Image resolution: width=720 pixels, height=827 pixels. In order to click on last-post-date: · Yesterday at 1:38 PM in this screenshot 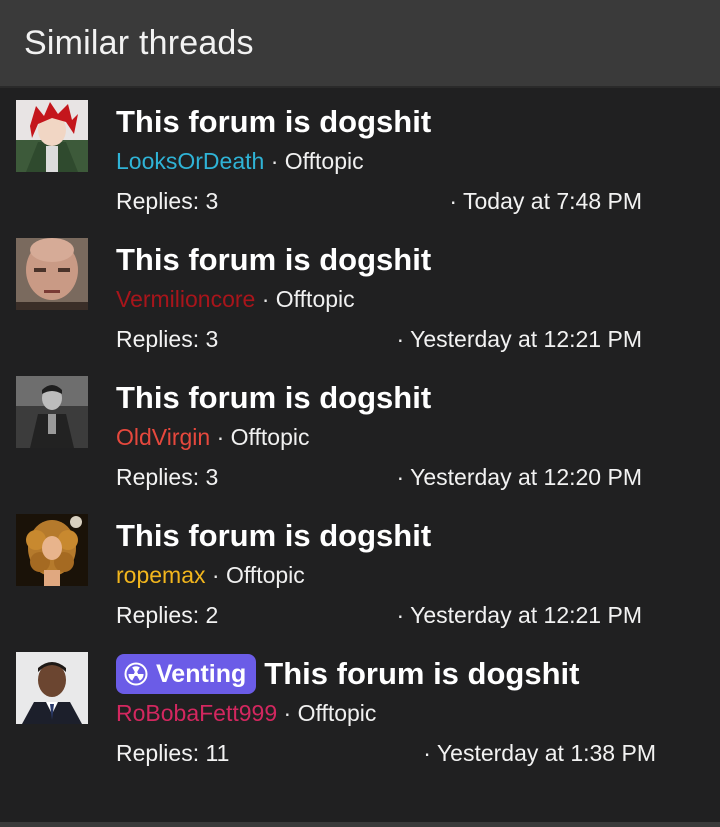, I will do `click(539, 753)`.